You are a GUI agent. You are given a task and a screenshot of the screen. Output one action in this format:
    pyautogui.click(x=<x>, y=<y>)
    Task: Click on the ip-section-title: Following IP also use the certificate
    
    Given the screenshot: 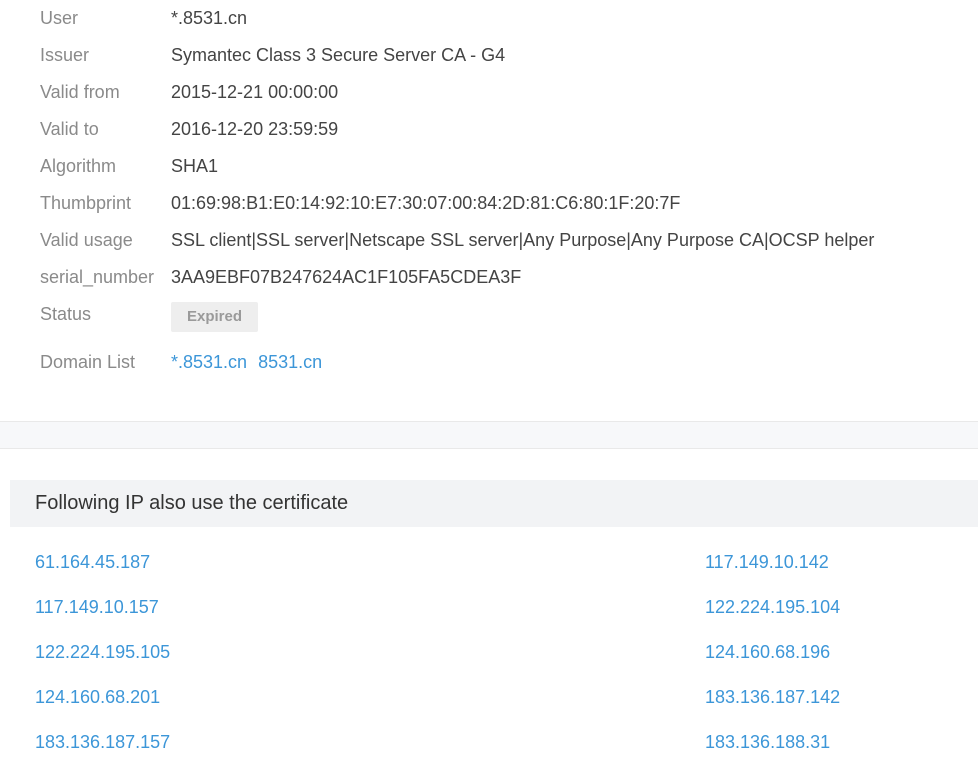 What is the action you would take?
    pyautogui.click(x=192, y=503)
    